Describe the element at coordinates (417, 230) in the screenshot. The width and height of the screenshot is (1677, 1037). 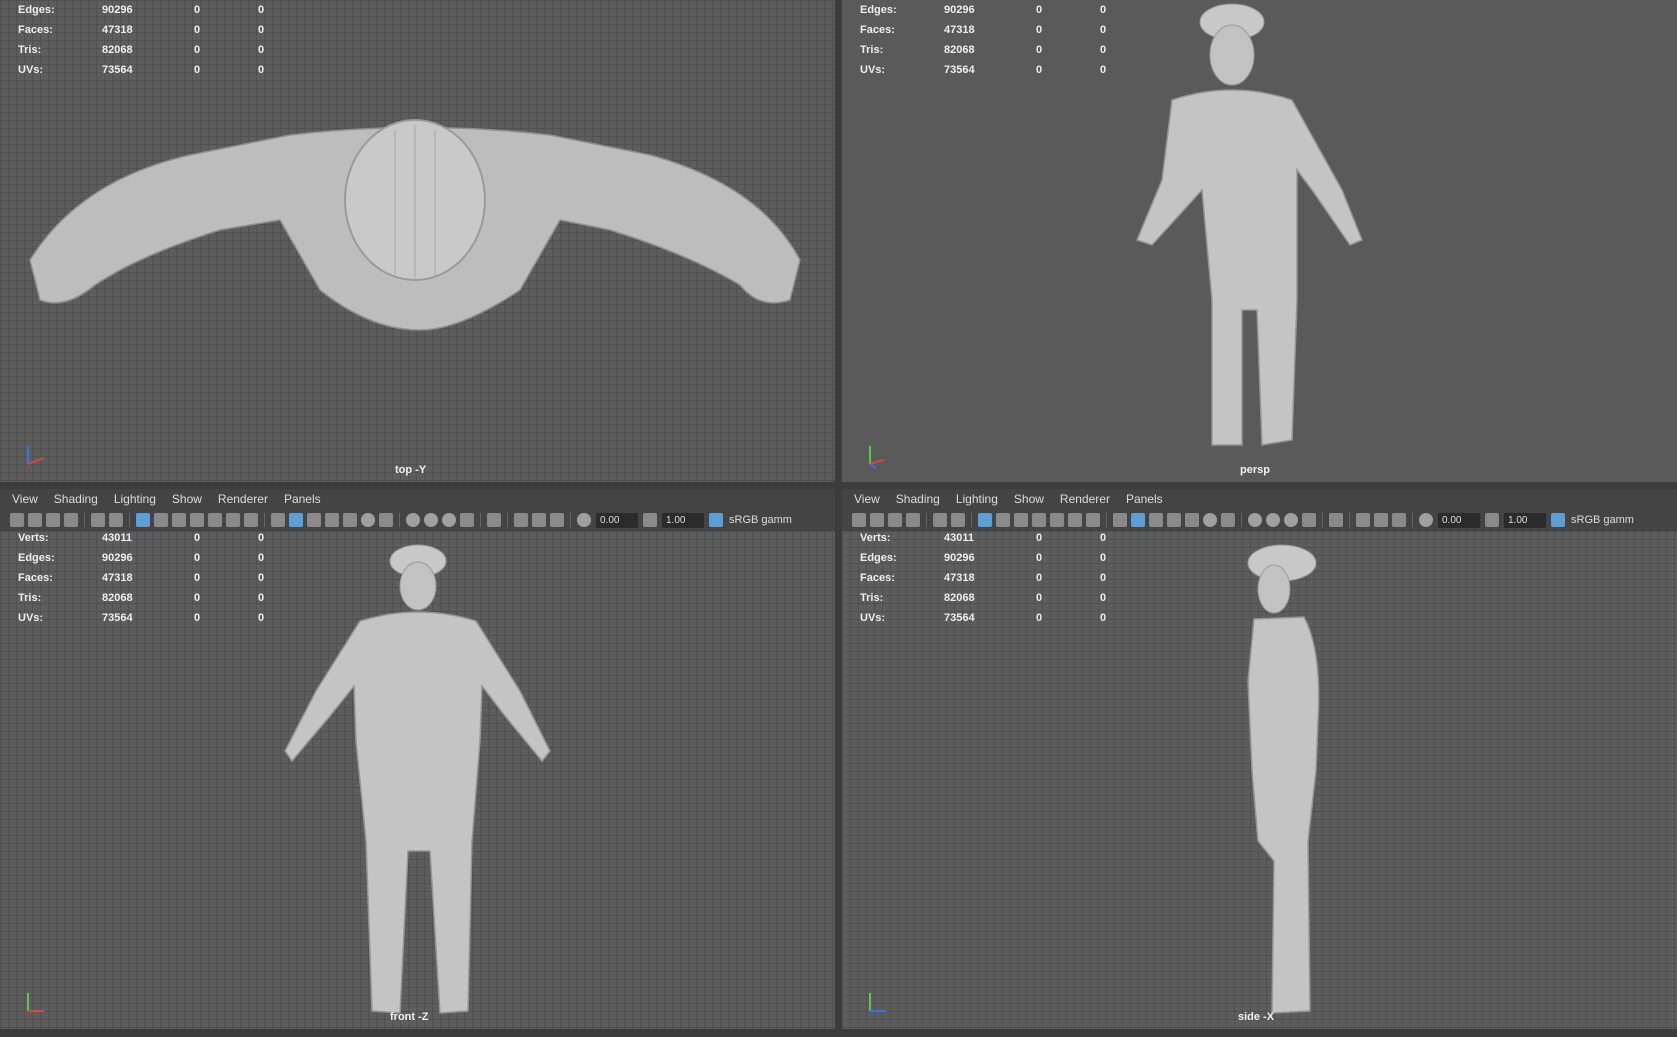
I see `character-model-top-view` at that location.